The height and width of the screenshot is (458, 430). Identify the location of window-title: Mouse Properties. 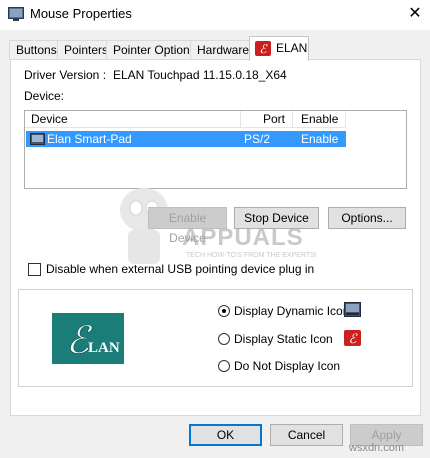
(81, 13).